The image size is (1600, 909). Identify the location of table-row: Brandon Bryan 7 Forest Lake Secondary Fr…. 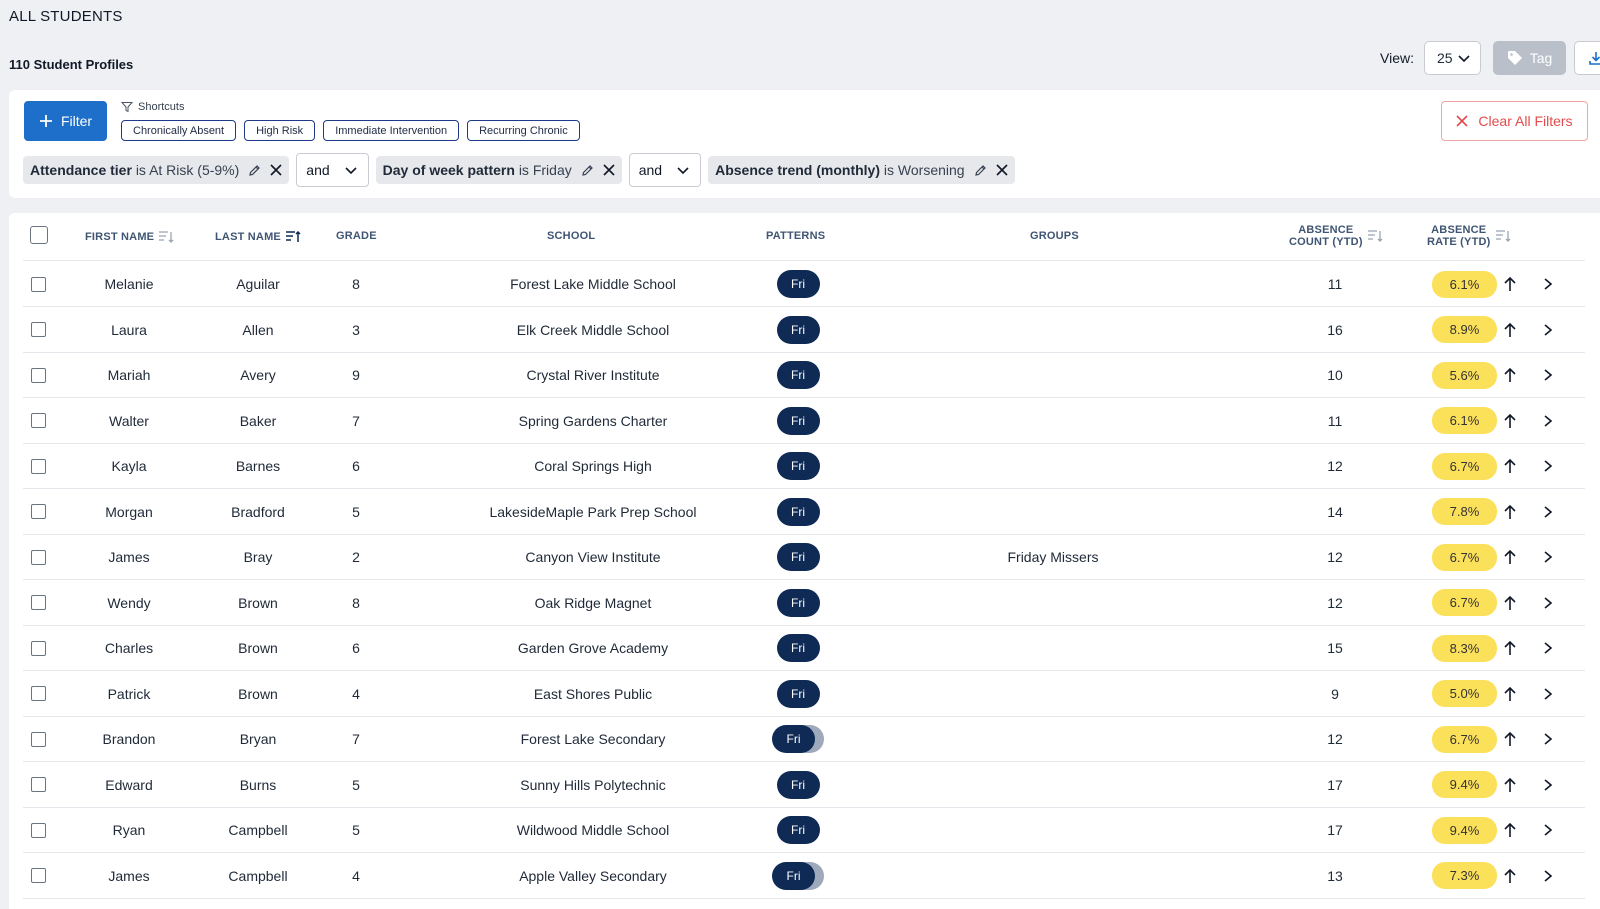
(804, 739).